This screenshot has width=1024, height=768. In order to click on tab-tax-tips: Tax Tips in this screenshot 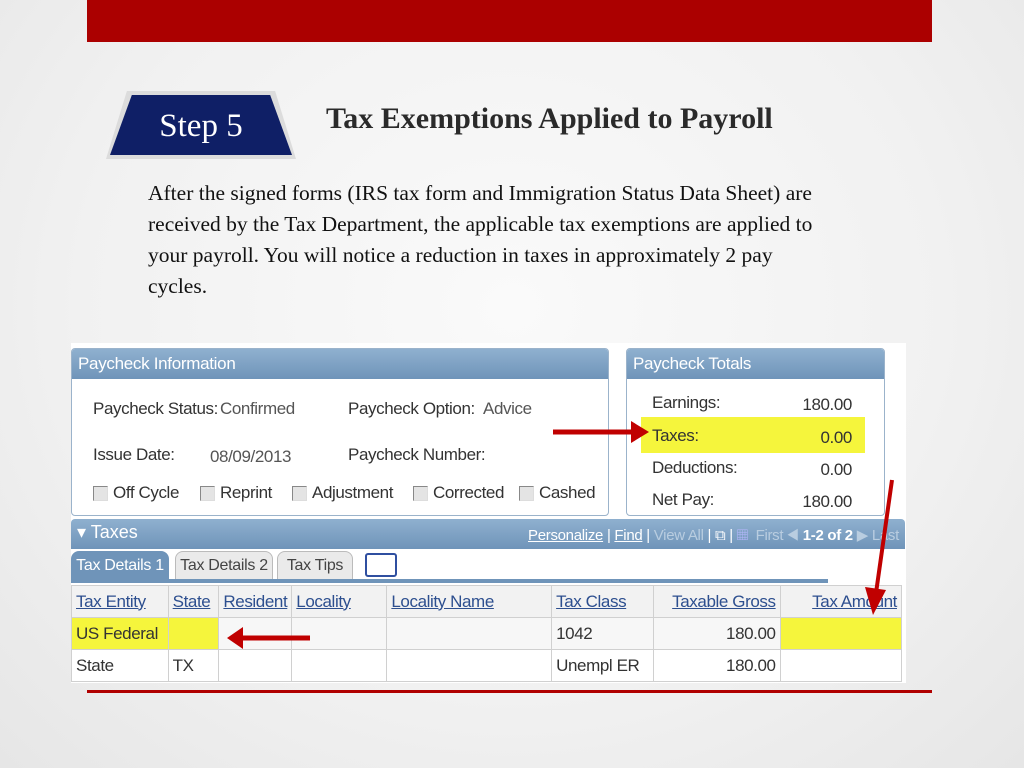, I will do `click(315, 565)`.